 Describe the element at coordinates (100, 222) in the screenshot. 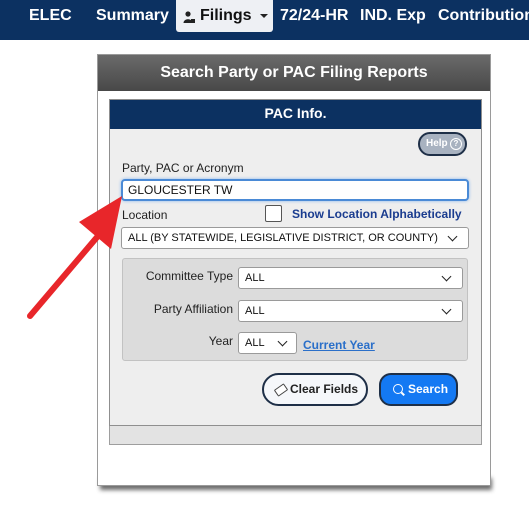

I see `arrow-head` at that location.